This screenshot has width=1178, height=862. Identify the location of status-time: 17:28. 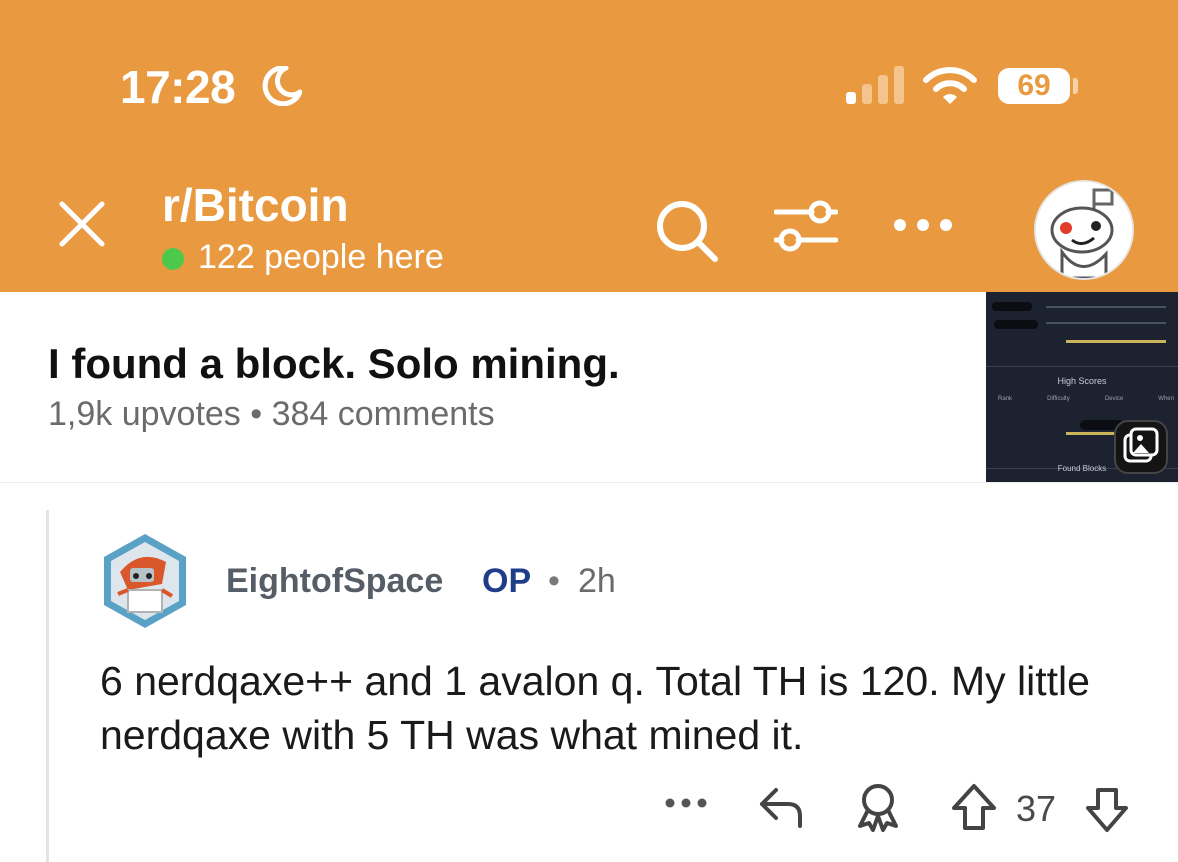
(178, 87).